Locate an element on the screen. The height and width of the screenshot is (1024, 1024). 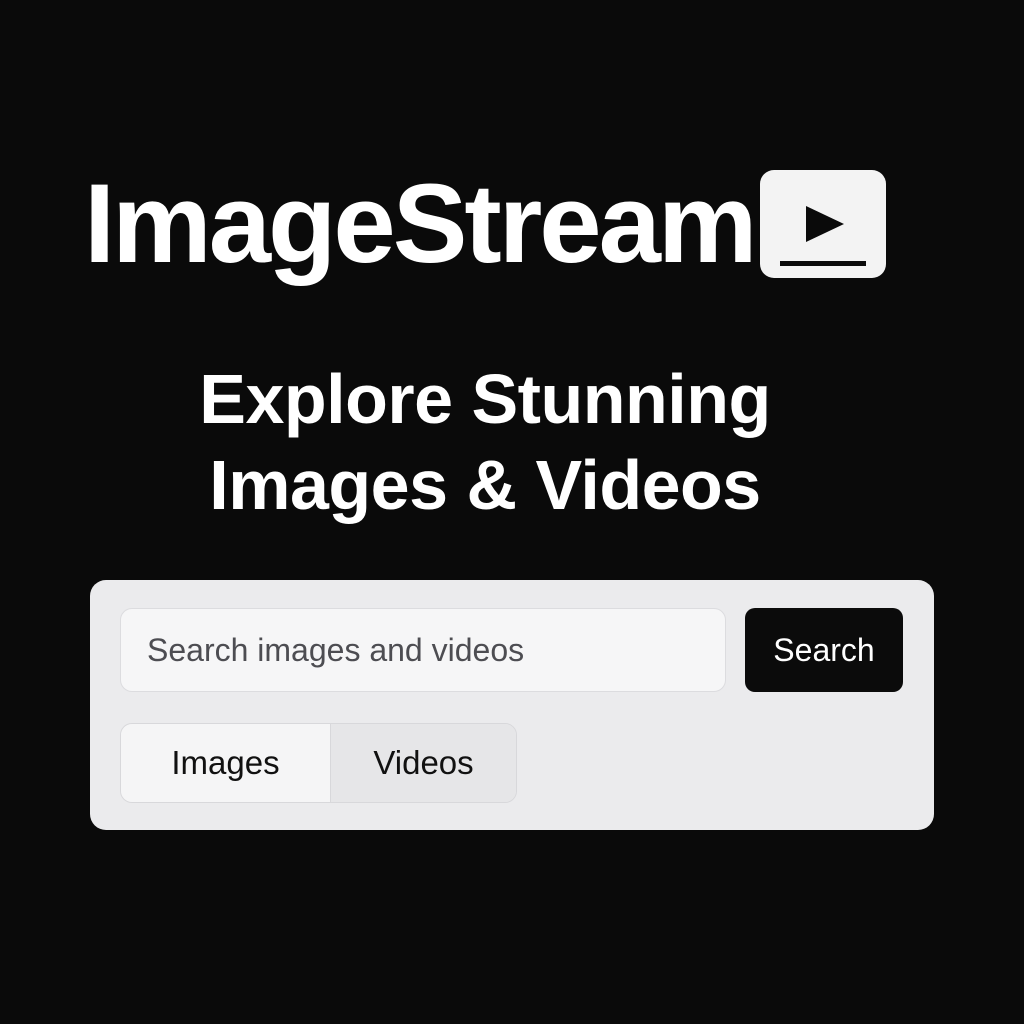
play-video-icon is located at coordinates (823, 224).